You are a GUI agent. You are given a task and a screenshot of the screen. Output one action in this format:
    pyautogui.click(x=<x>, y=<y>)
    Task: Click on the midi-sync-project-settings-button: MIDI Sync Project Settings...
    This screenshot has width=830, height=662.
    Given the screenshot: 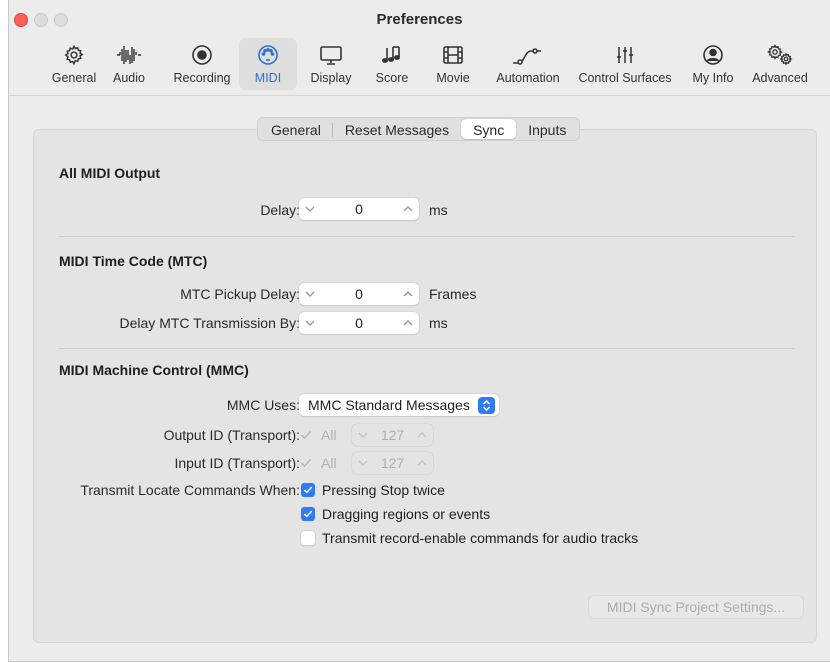 What is the action you would take?
    pyautogui.click(x=696, y=607)
    